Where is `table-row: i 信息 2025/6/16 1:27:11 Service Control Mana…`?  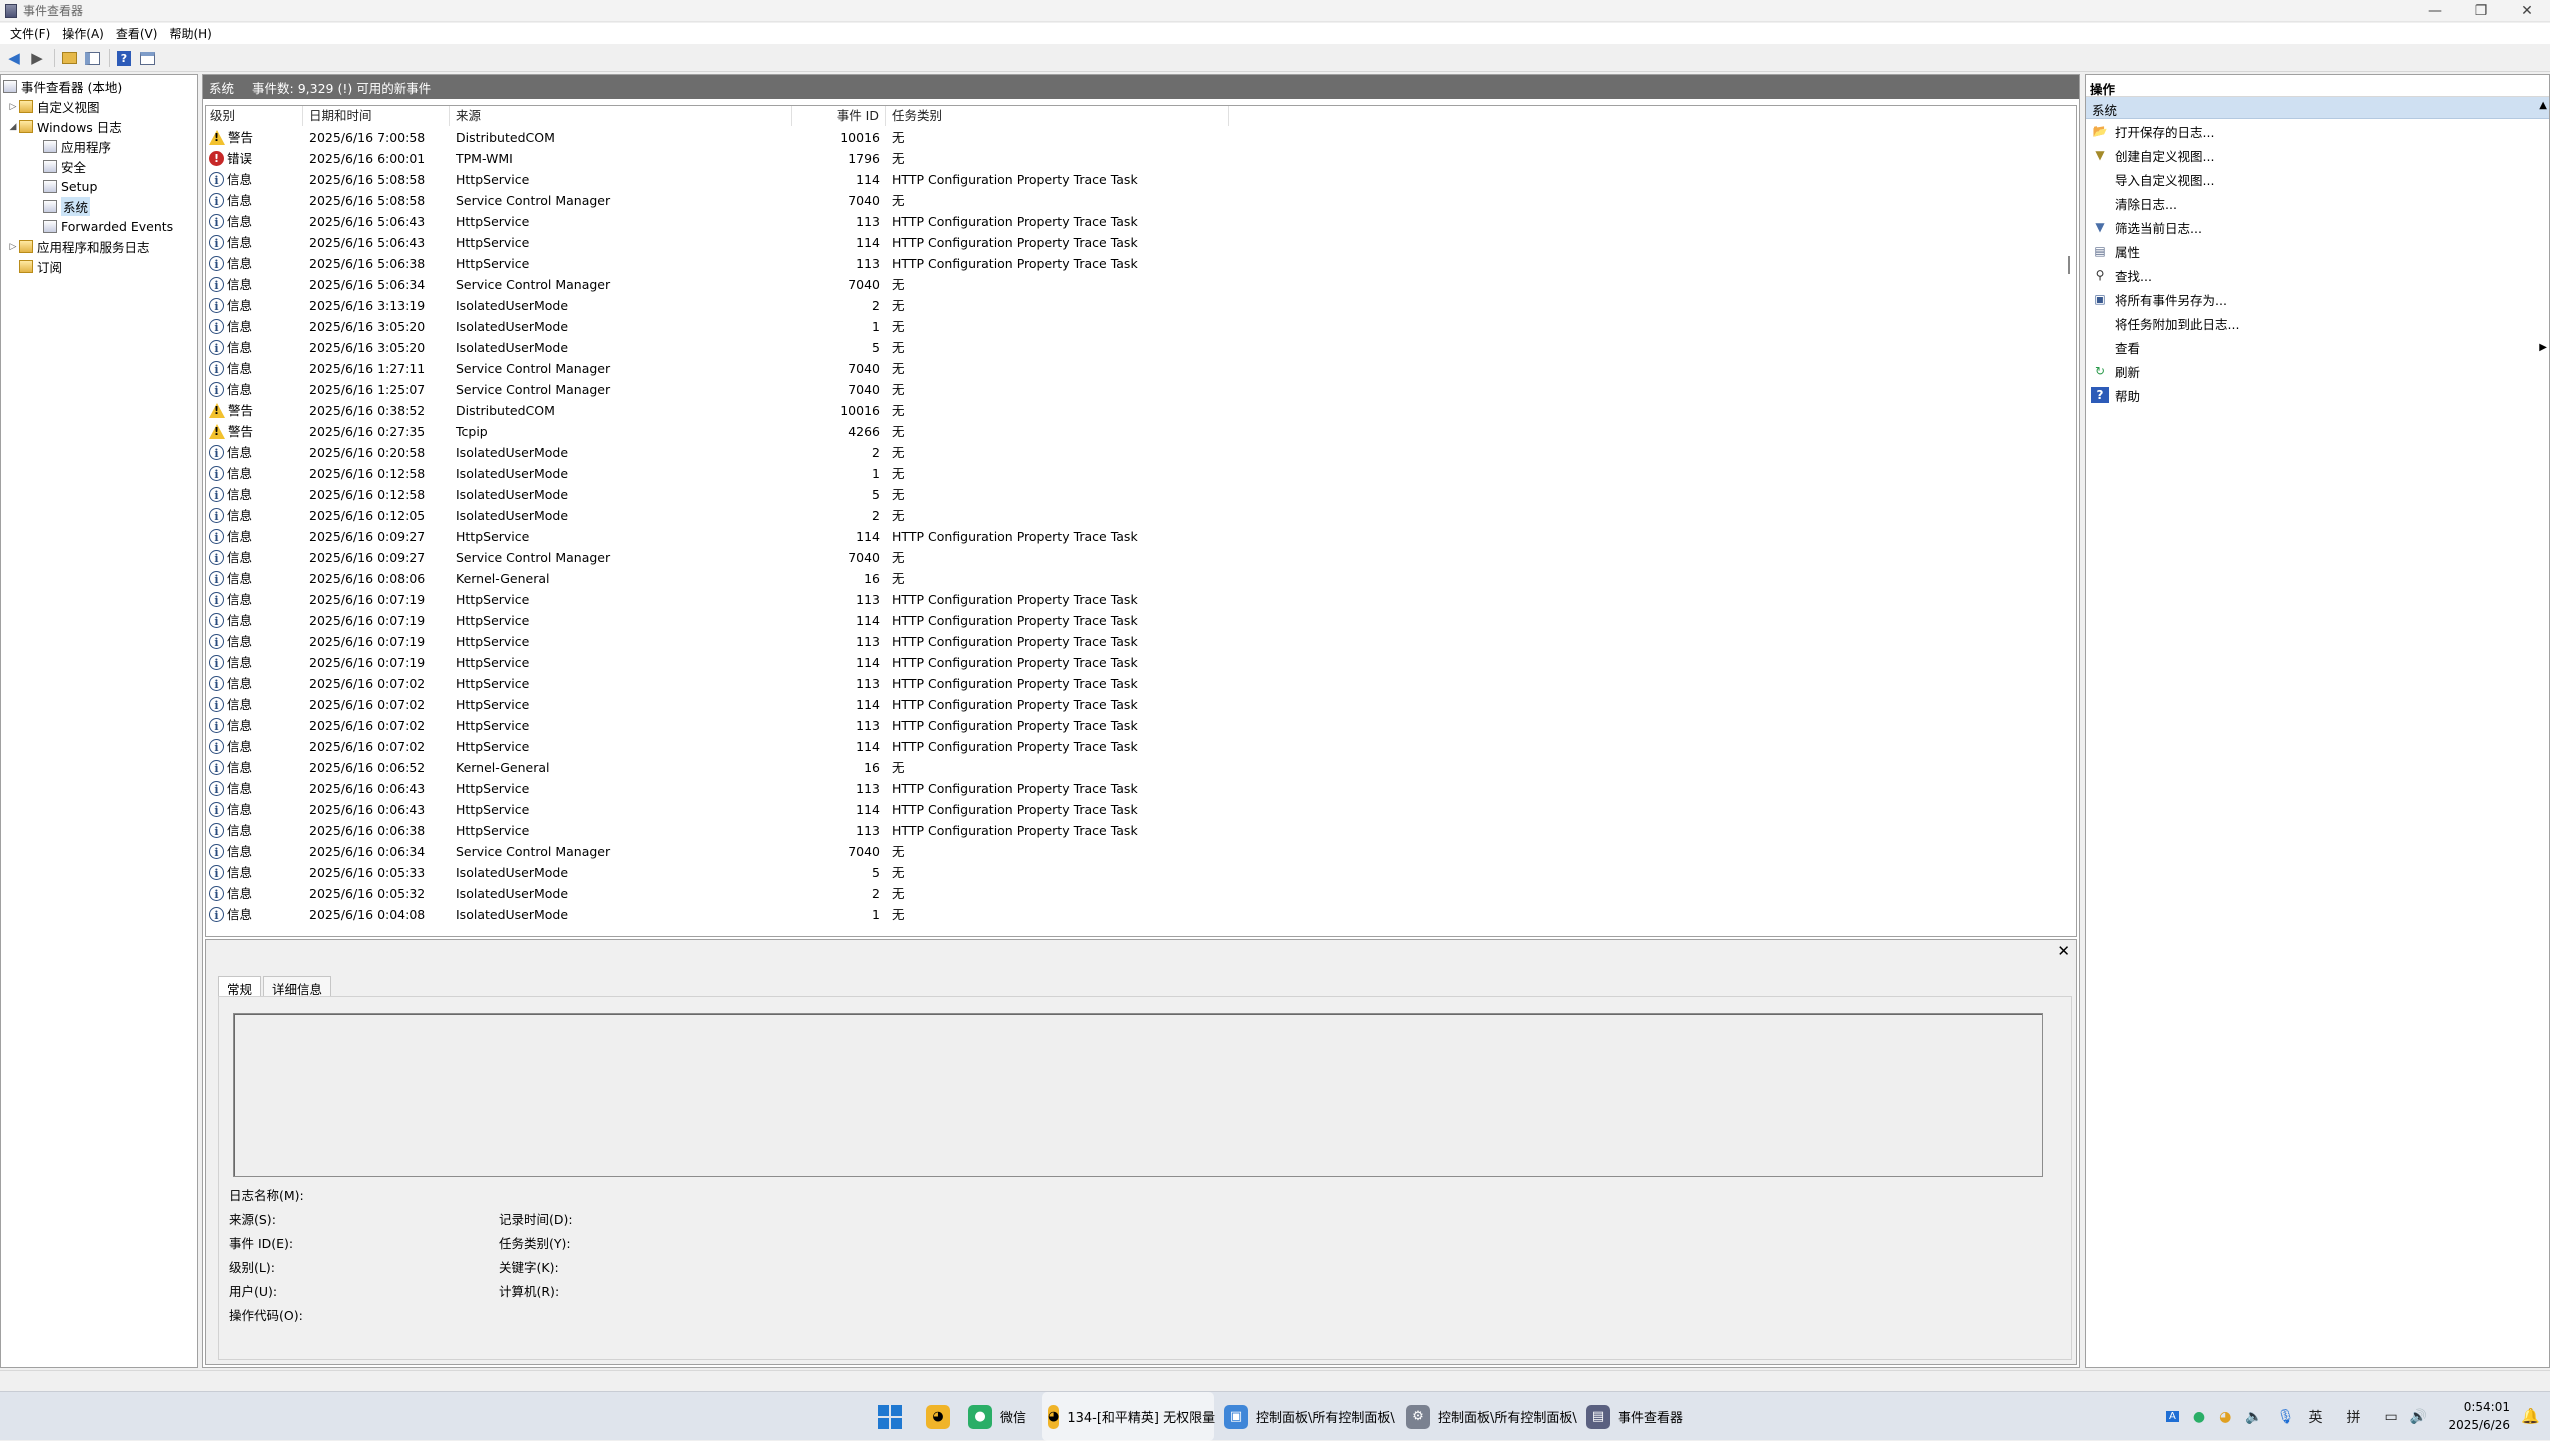
table-row: i 信息 2025/6/16 1:27:11 Service Control Mana… is located at coordinates (1131, 368).